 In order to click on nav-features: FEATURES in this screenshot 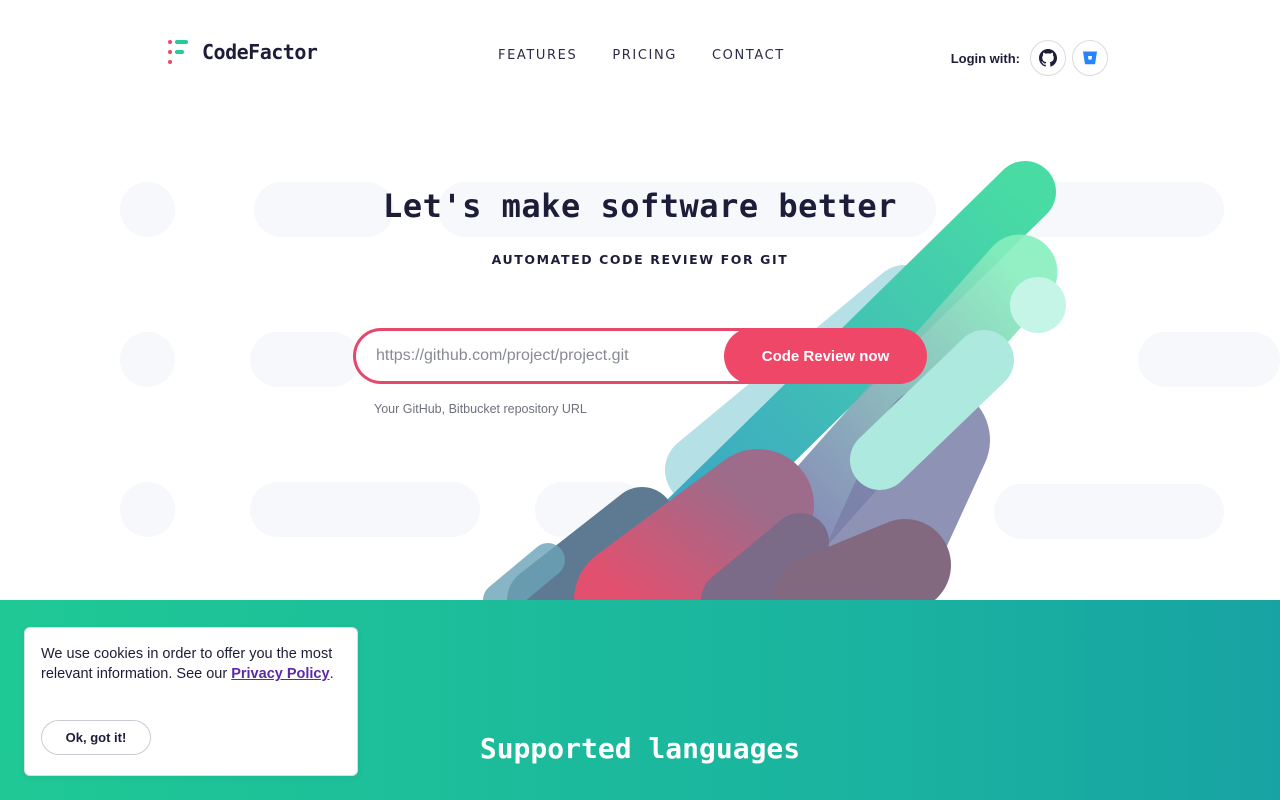, I will do `click(537, 55)`.